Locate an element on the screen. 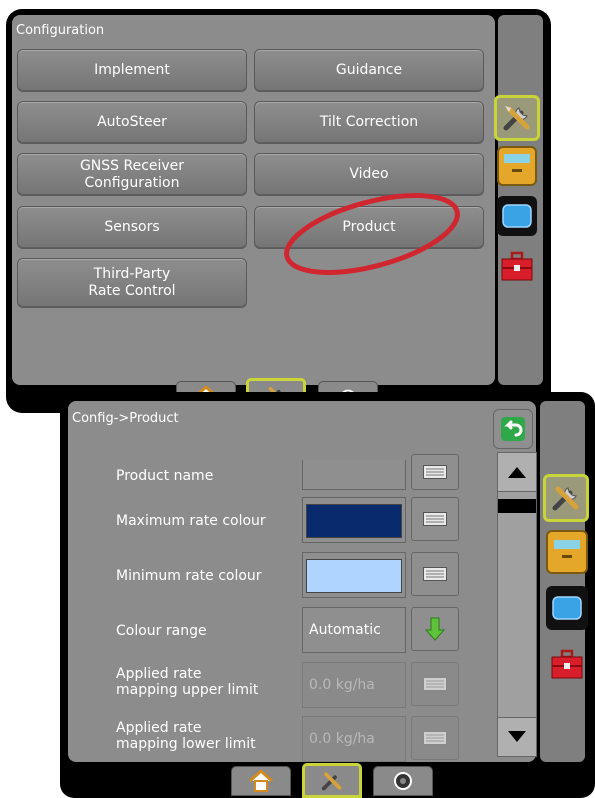  back-button is located at coordinates (513, 429).